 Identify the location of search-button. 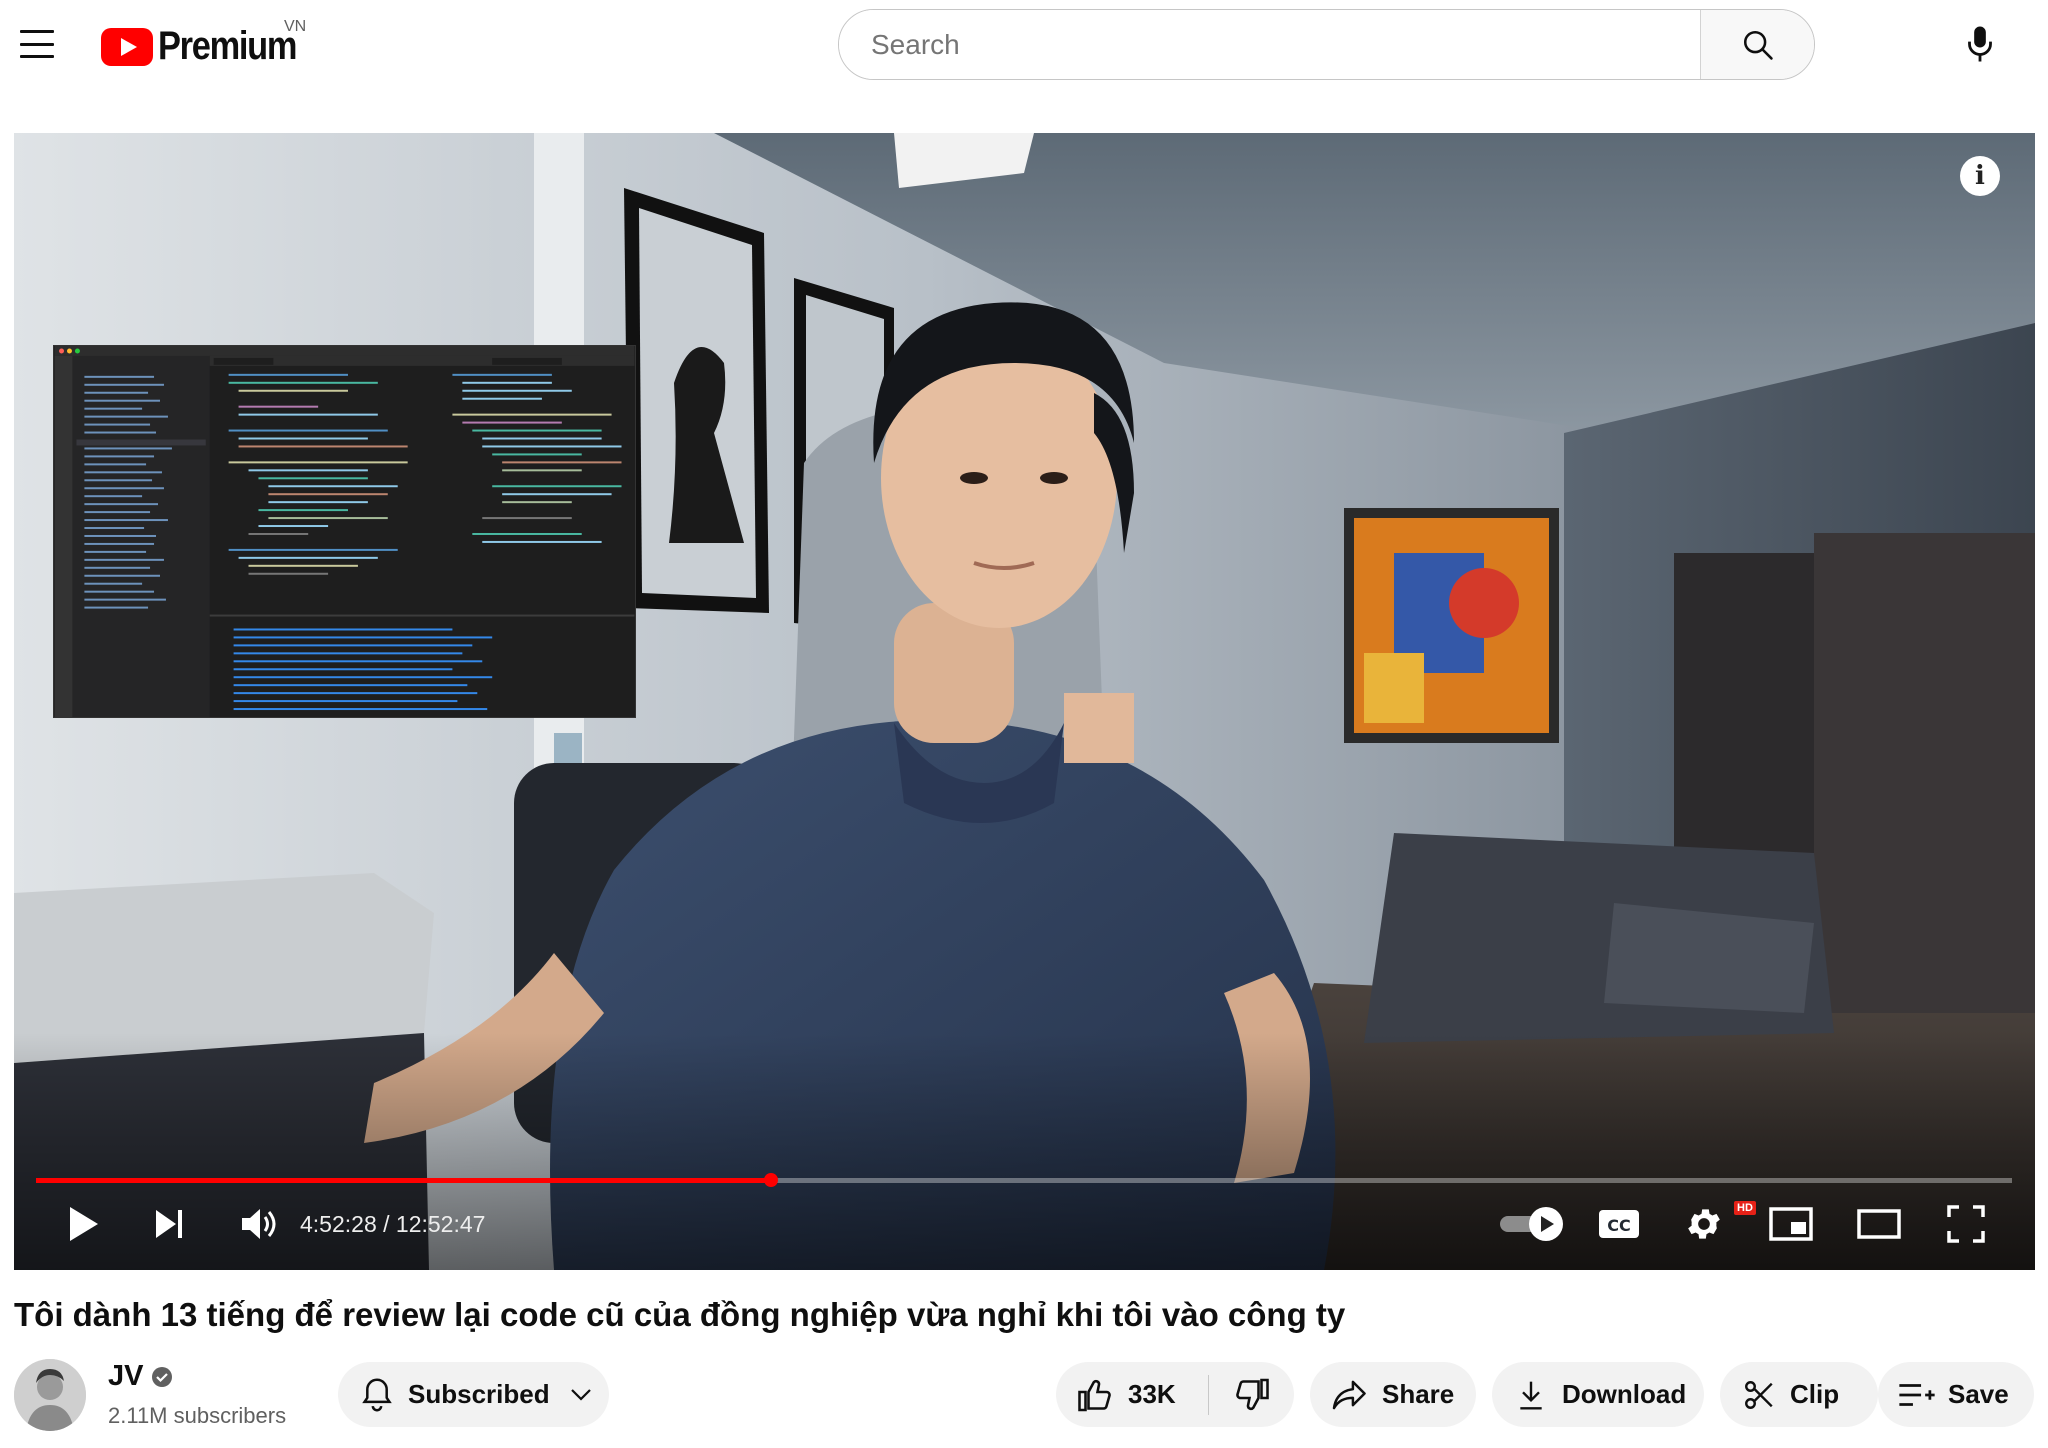
(1757, 44).